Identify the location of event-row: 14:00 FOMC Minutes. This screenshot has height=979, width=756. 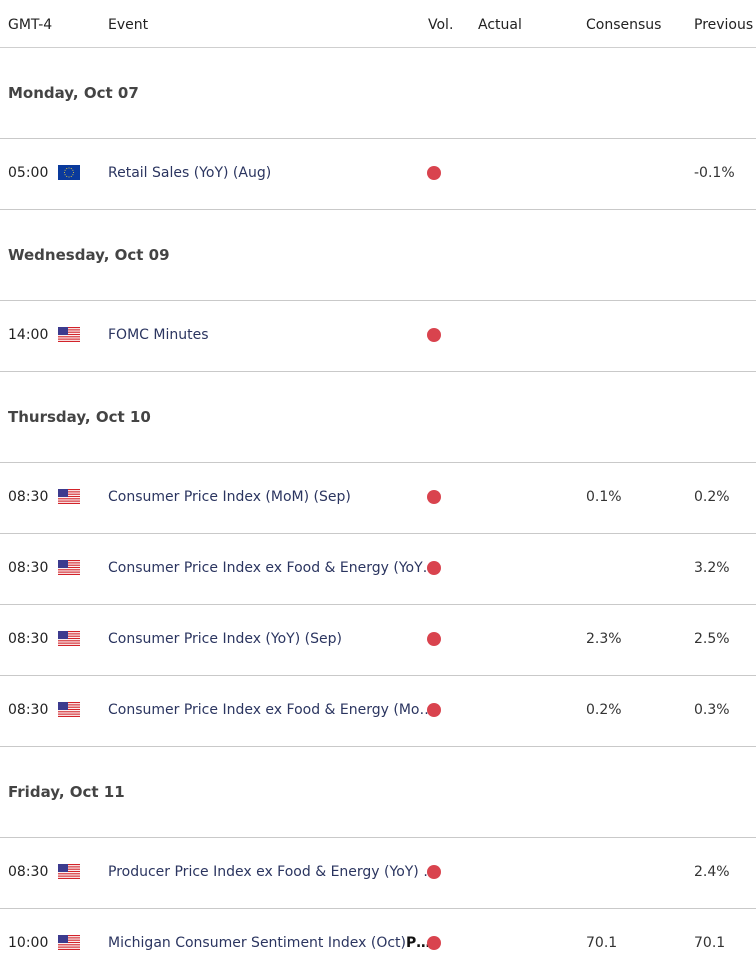
(378, 336).